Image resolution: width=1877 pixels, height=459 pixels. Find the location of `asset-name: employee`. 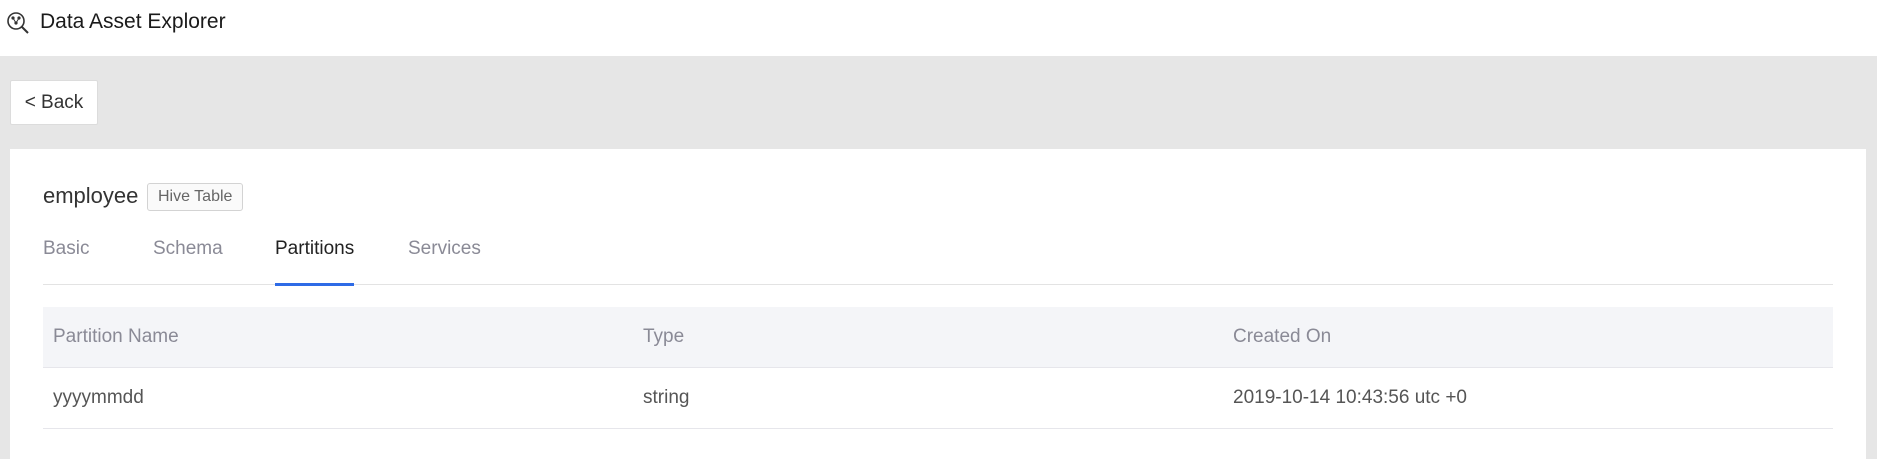

asset-name: employee is located at coordinates (91, 195).